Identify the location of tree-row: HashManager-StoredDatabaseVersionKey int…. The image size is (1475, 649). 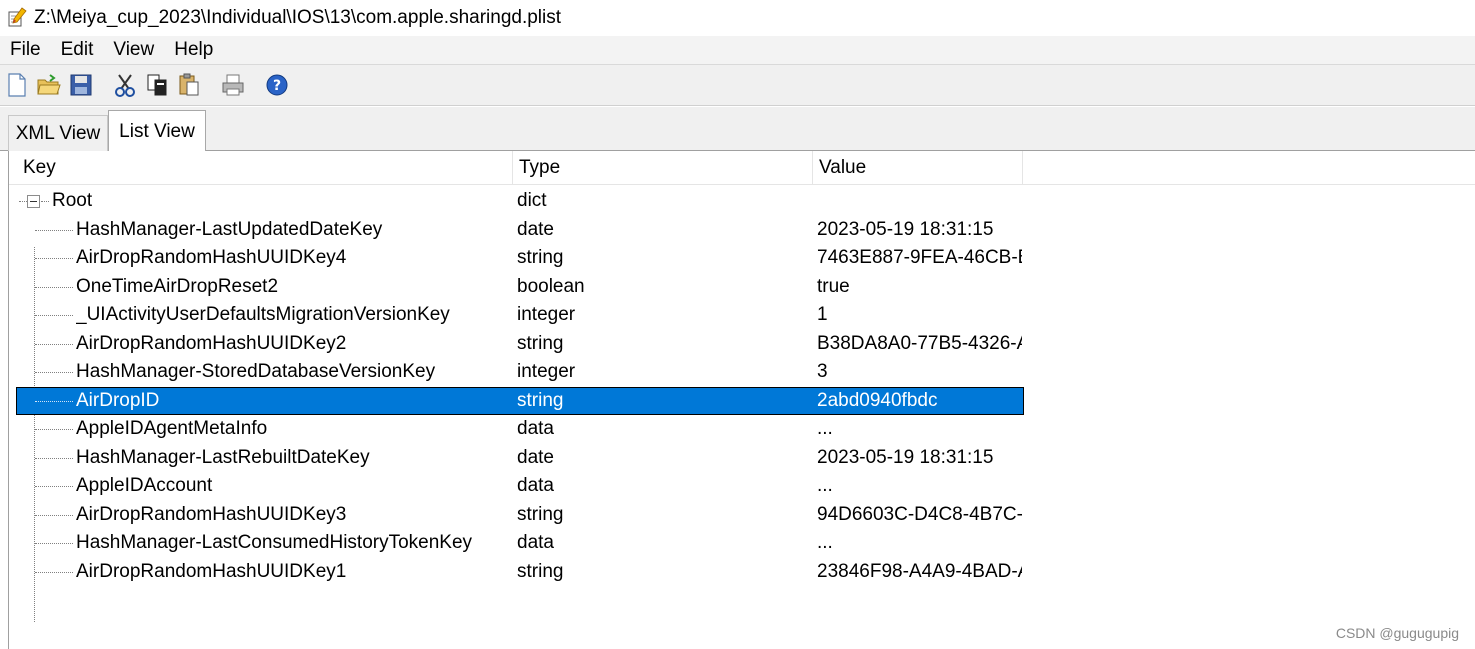
(742, 372).